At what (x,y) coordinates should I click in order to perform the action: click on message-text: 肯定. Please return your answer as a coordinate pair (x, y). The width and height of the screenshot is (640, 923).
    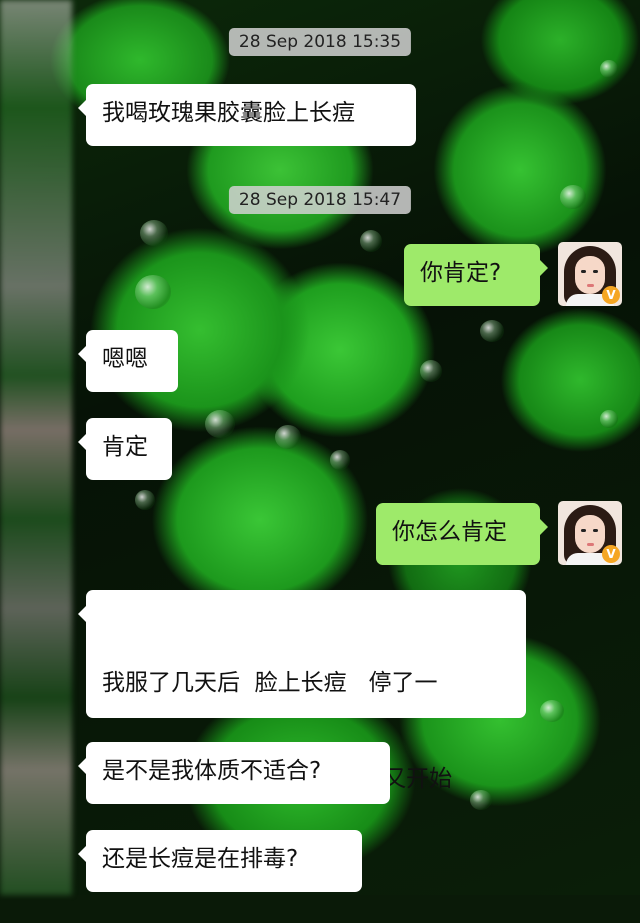
    Looking at the image, I should click on (125, 447).